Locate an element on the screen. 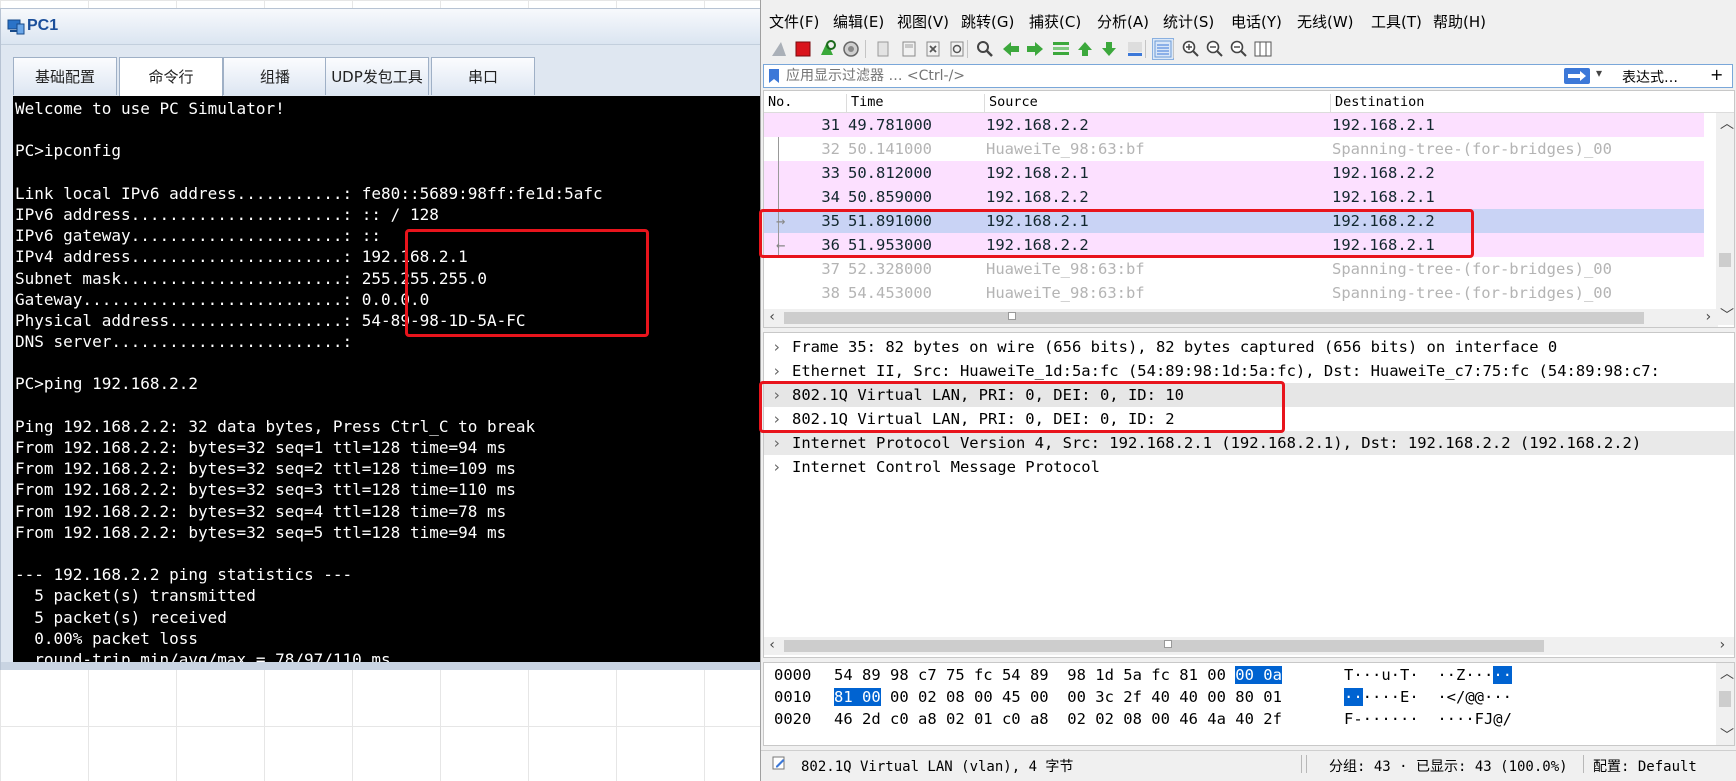 The width and height of the screenshot is (1736, 781). restart-capture-icon is located at coordinates (827, 49).